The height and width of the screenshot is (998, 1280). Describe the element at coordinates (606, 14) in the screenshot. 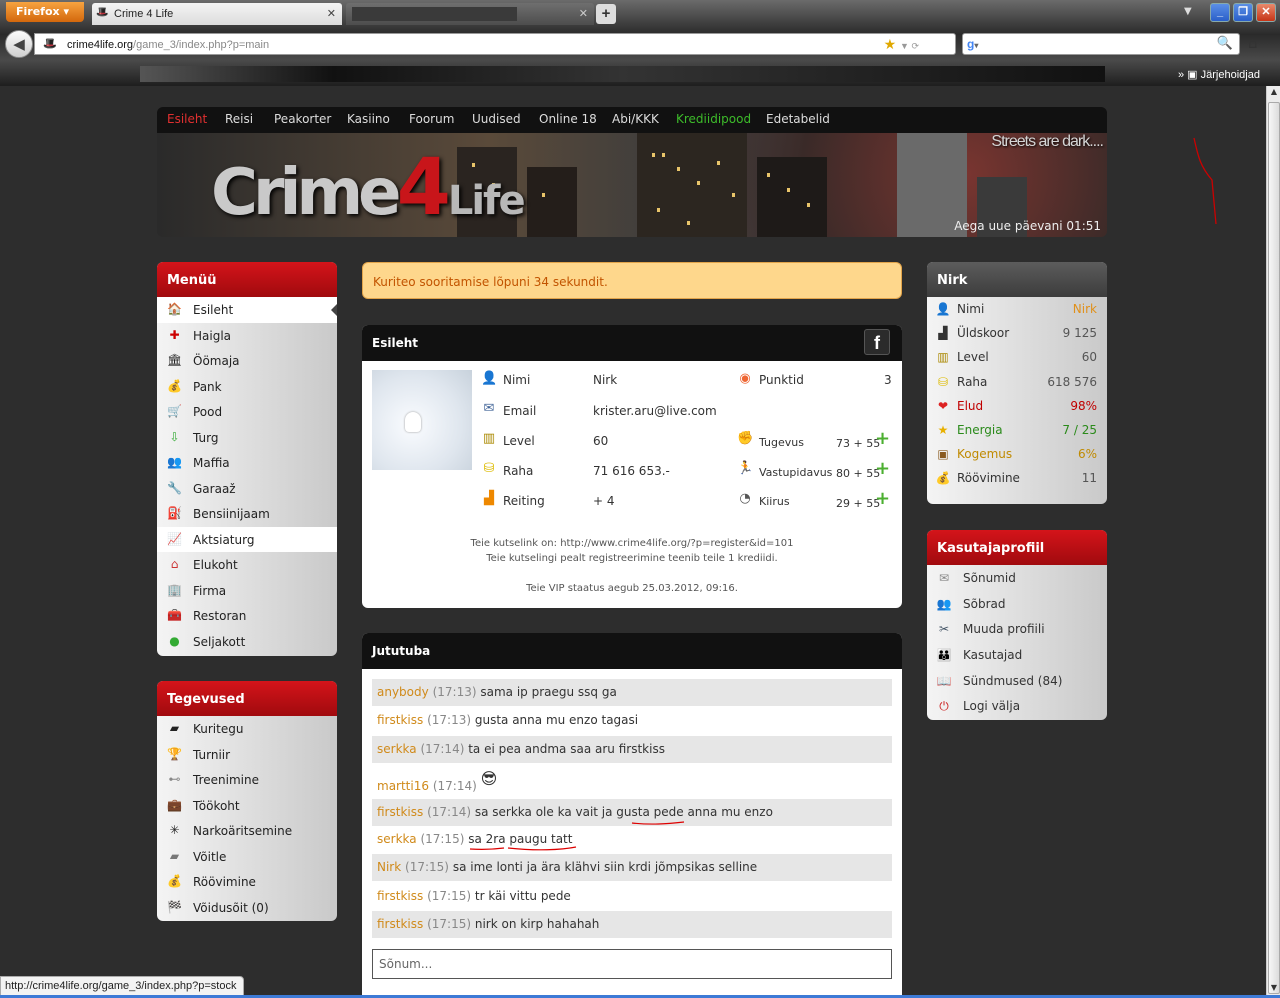

I see `new-tab-button: +` at that location.